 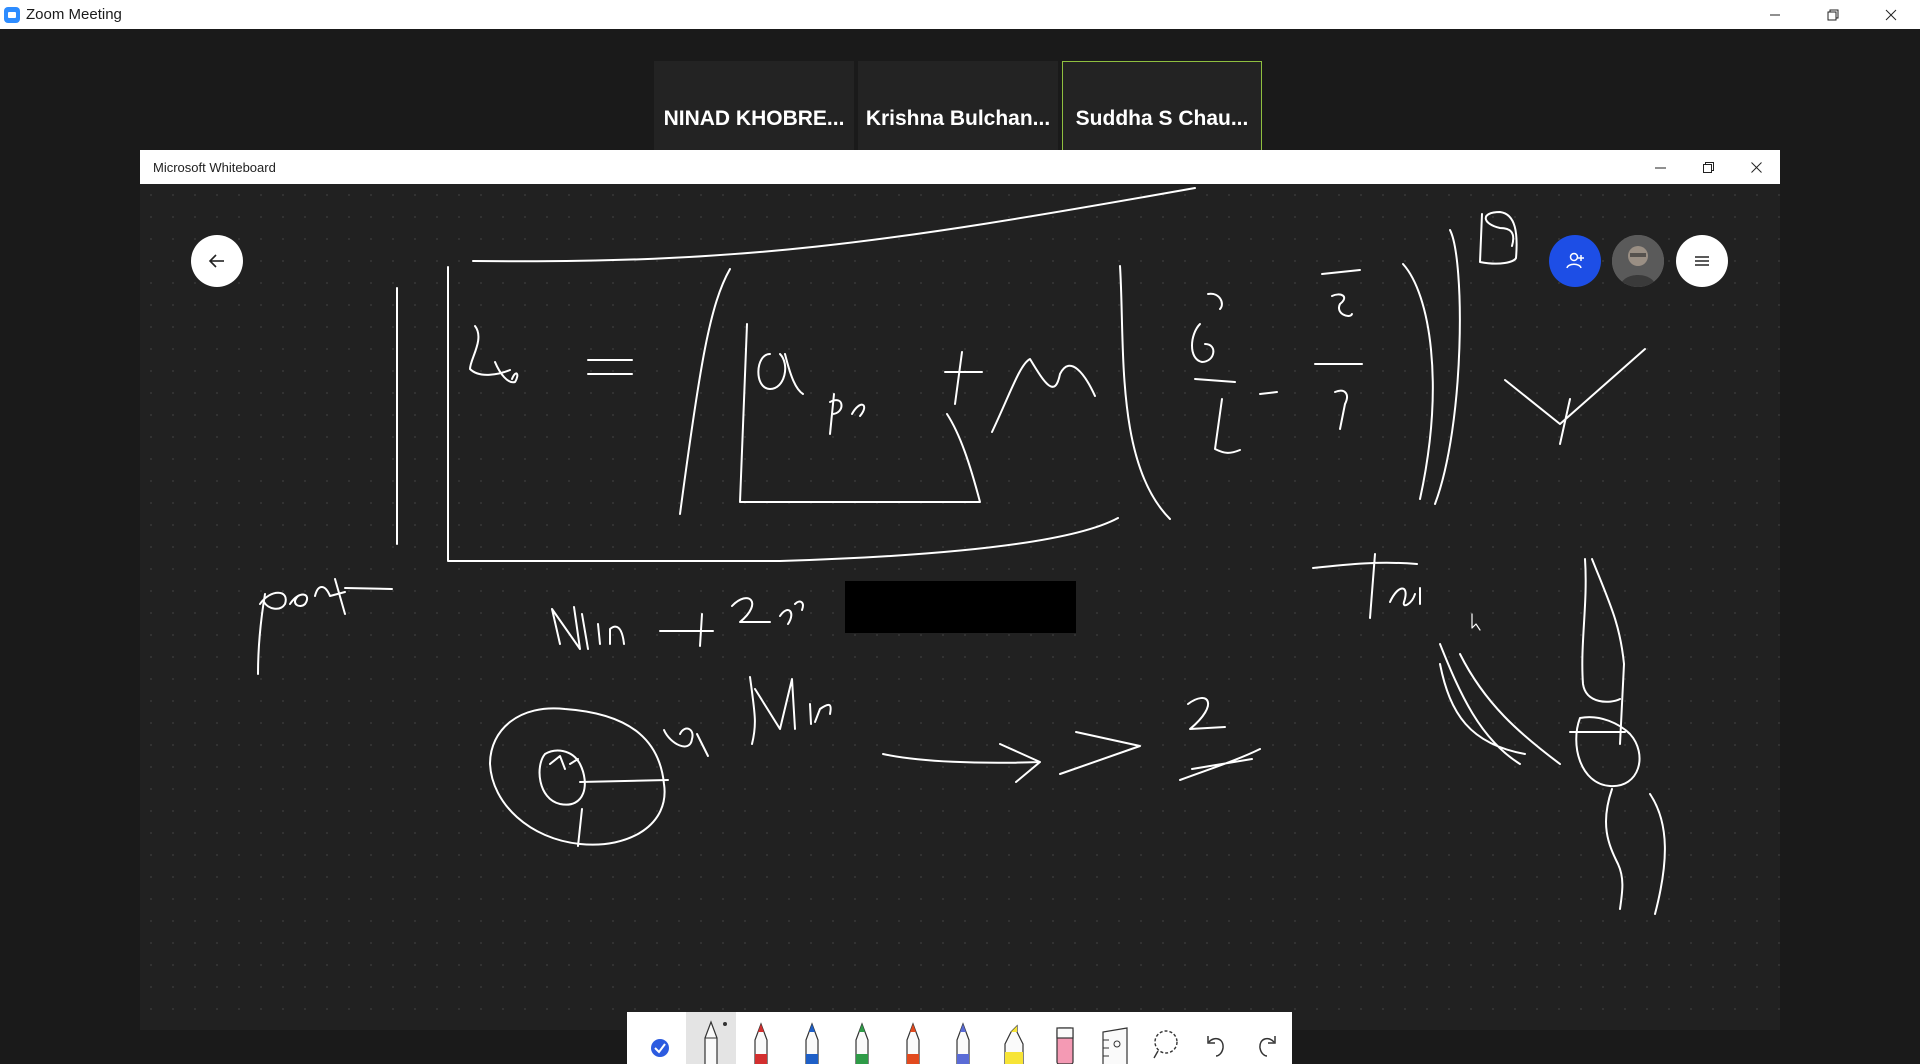 I want to click on add-person-icon, so click(x=1575, y=260).